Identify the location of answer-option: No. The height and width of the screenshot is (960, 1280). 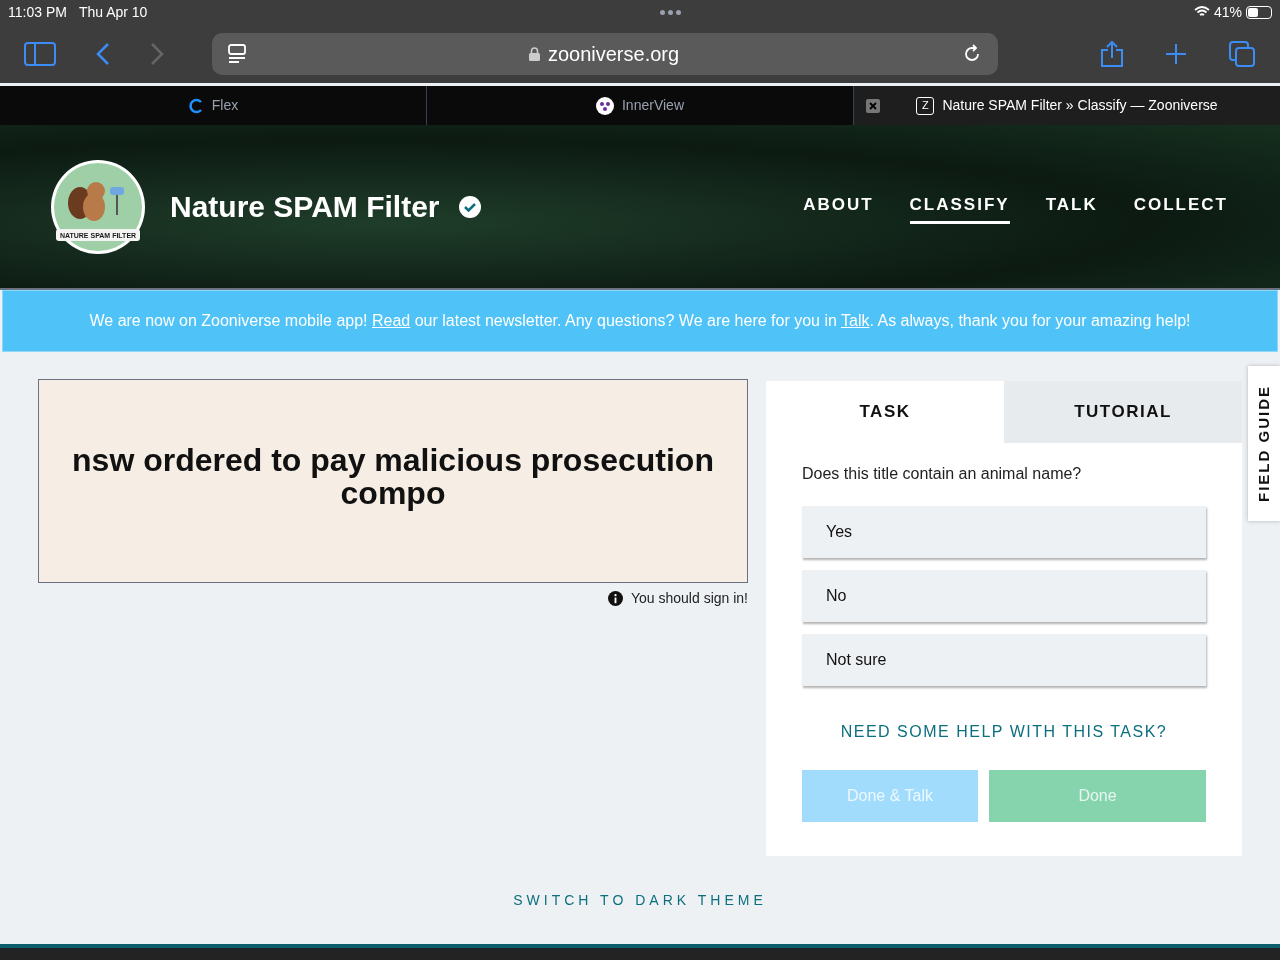
(1004, 596).